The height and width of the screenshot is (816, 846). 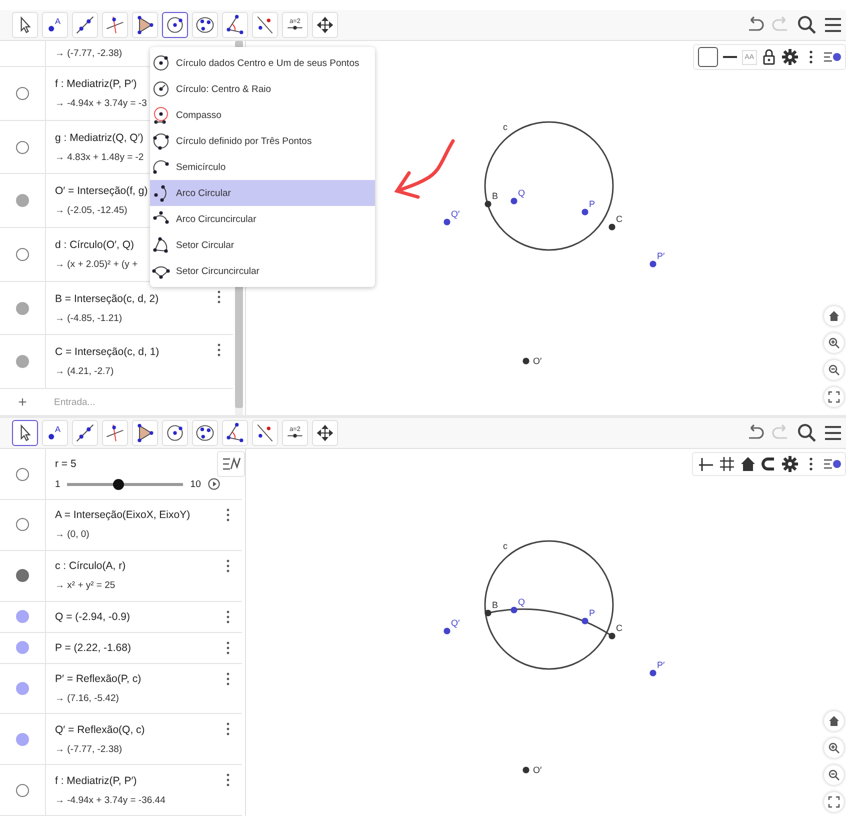 What do you see at coordinates (92, 616) in the screenshot?
I see `definition-text: Q = (-2.94, -0.9)` at bounding box center [92, 616].